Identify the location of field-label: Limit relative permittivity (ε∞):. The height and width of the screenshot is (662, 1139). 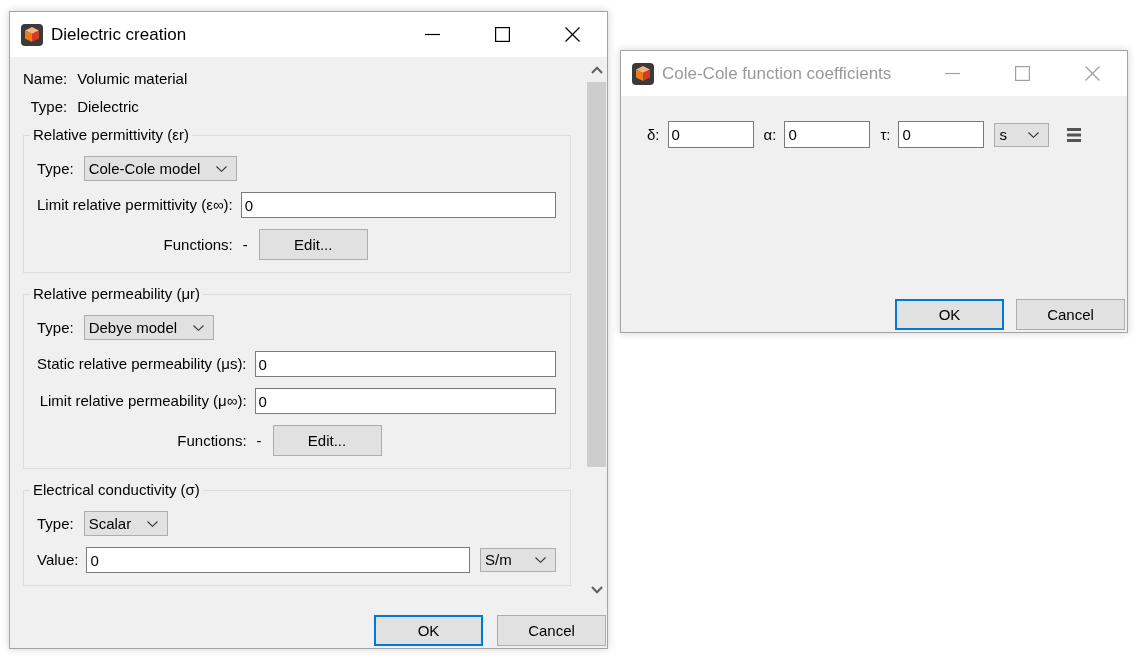
(135, 205).